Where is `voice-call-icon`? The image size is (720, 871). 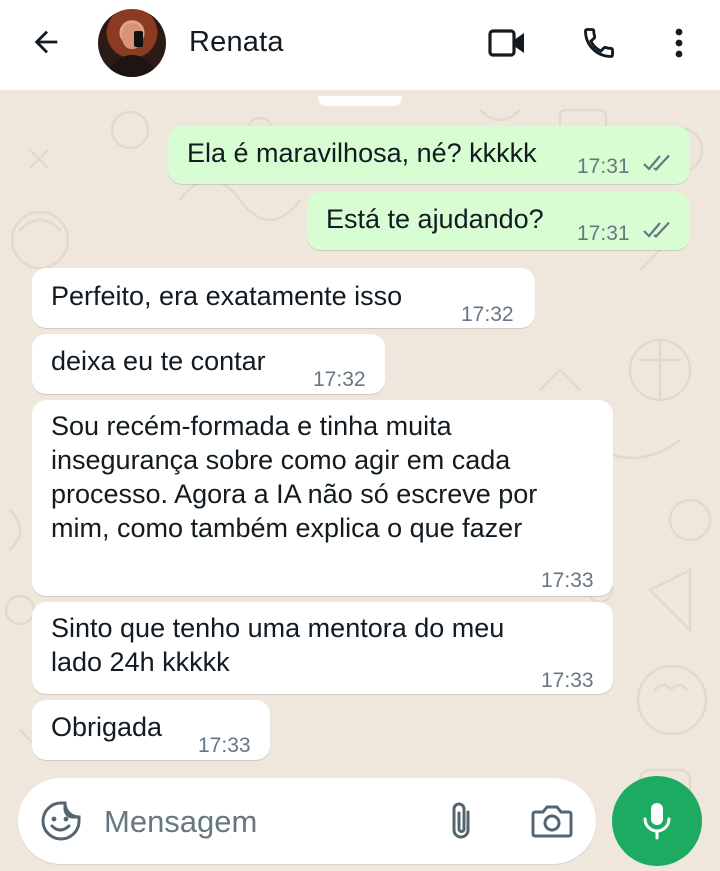 voice-call-icon is located at coordinates (599, 43).